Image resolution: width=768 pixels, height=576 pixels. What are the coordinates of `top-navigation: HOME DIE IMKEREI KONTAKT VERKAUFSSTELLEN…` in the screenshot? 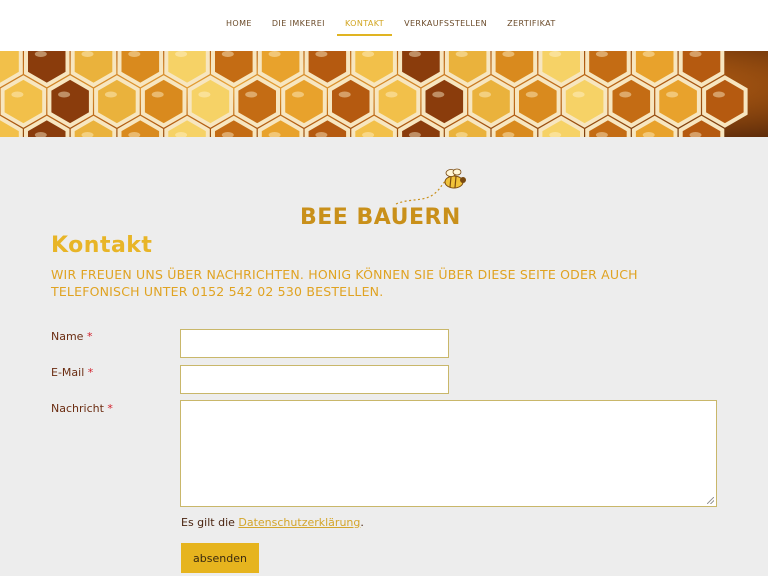 It's located at (384, 25).